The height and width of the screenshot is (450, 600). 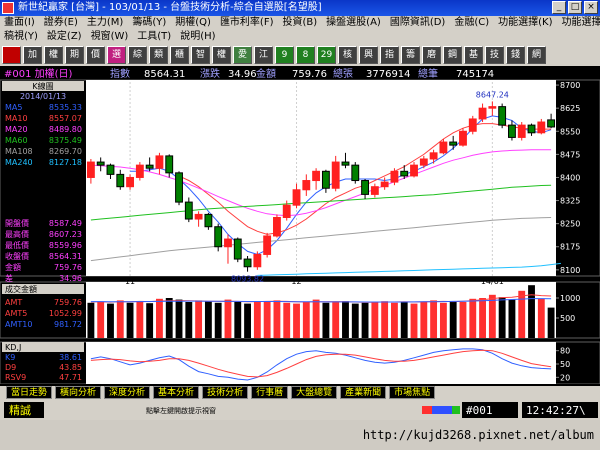 I want to click on toolbar-button: 9, so click(x=284, y=55).